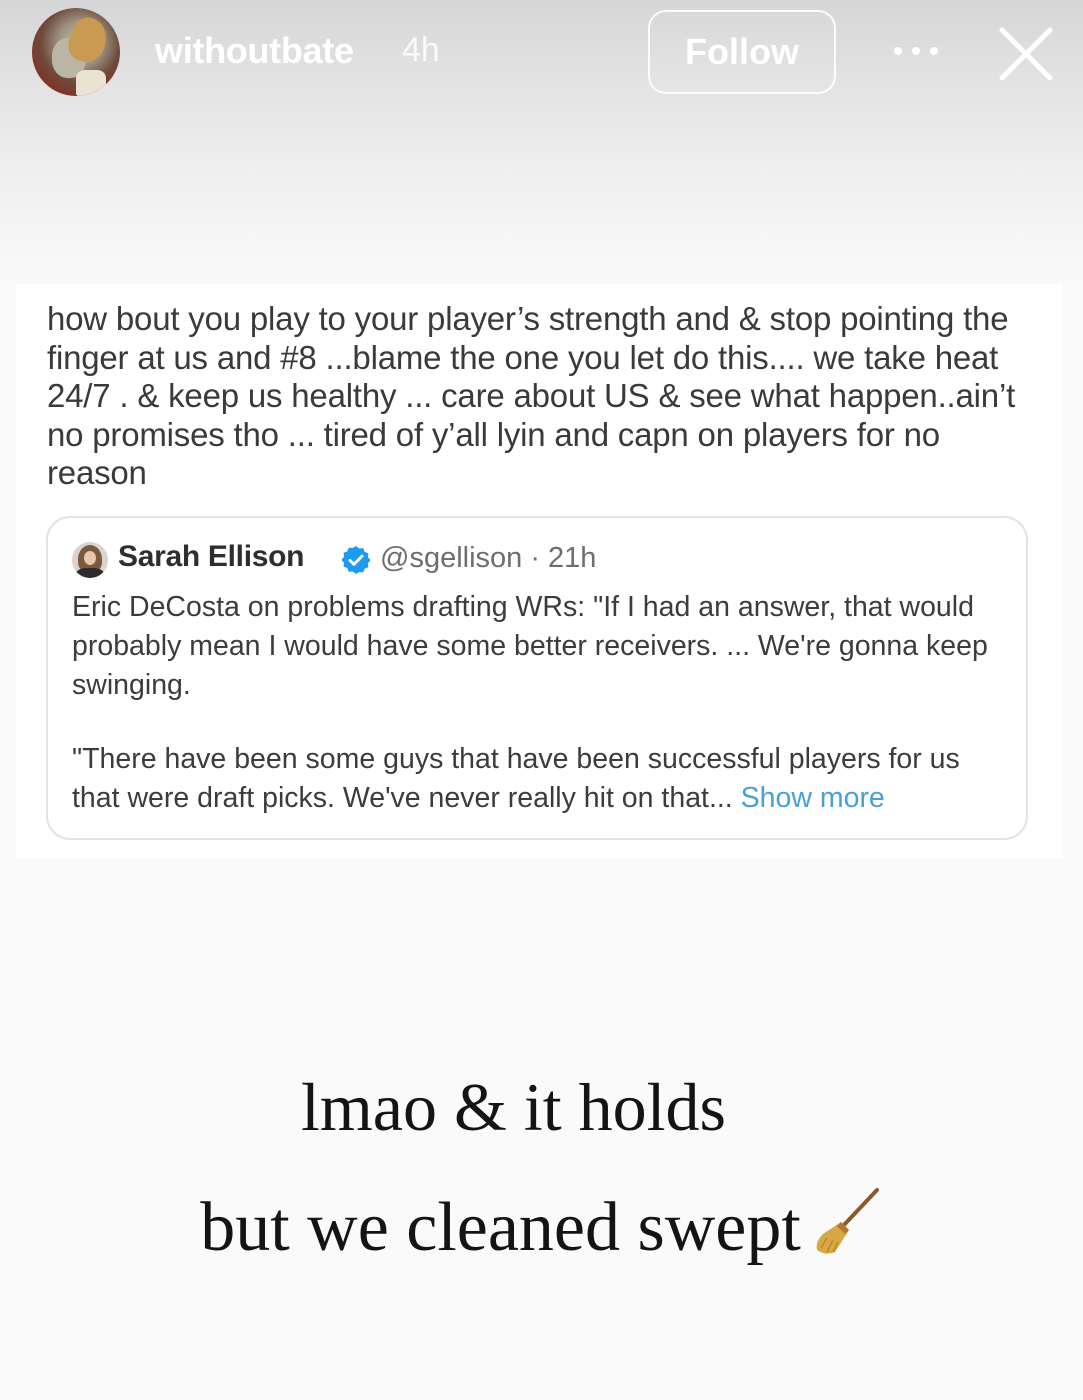 The height and width of the screenshot is (1400, 1083). Describe the element at coordinates (1026, 54) in the screenshot. I see `close-icon` at that location.